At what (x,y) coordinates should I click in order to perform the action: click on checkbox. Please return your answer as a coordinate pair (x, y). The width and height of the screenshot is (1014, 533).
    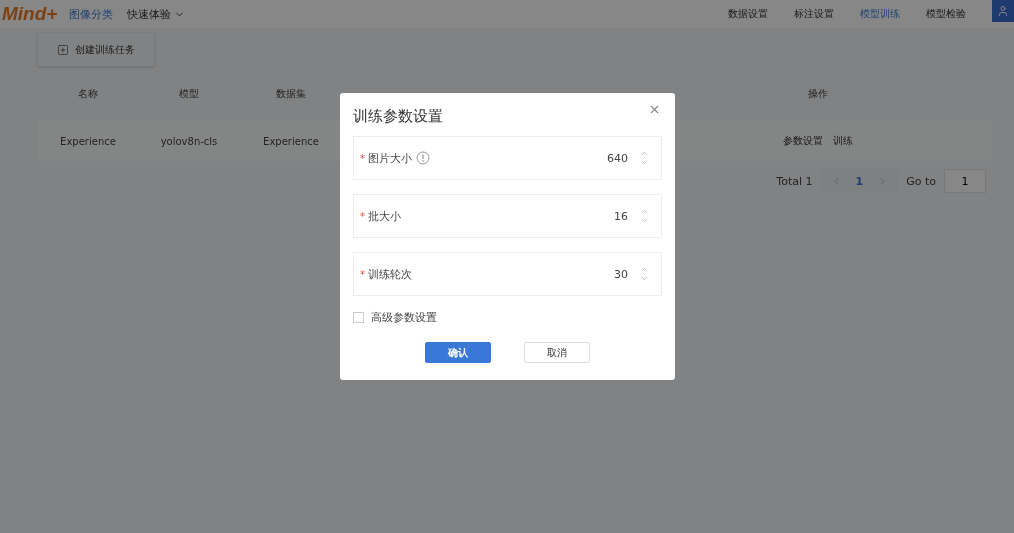
    Looking at the image, I should click on (358, 317).